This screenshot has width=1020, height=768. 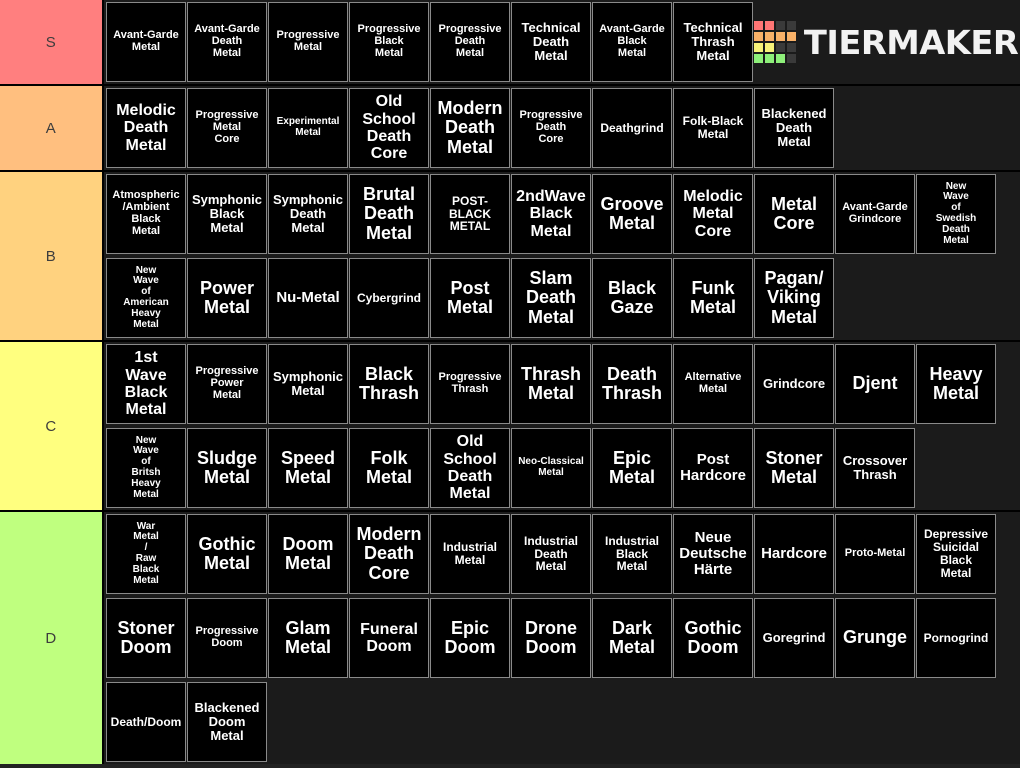 I want to click on tier-item: Hardcore, so click(x=794, y=554).